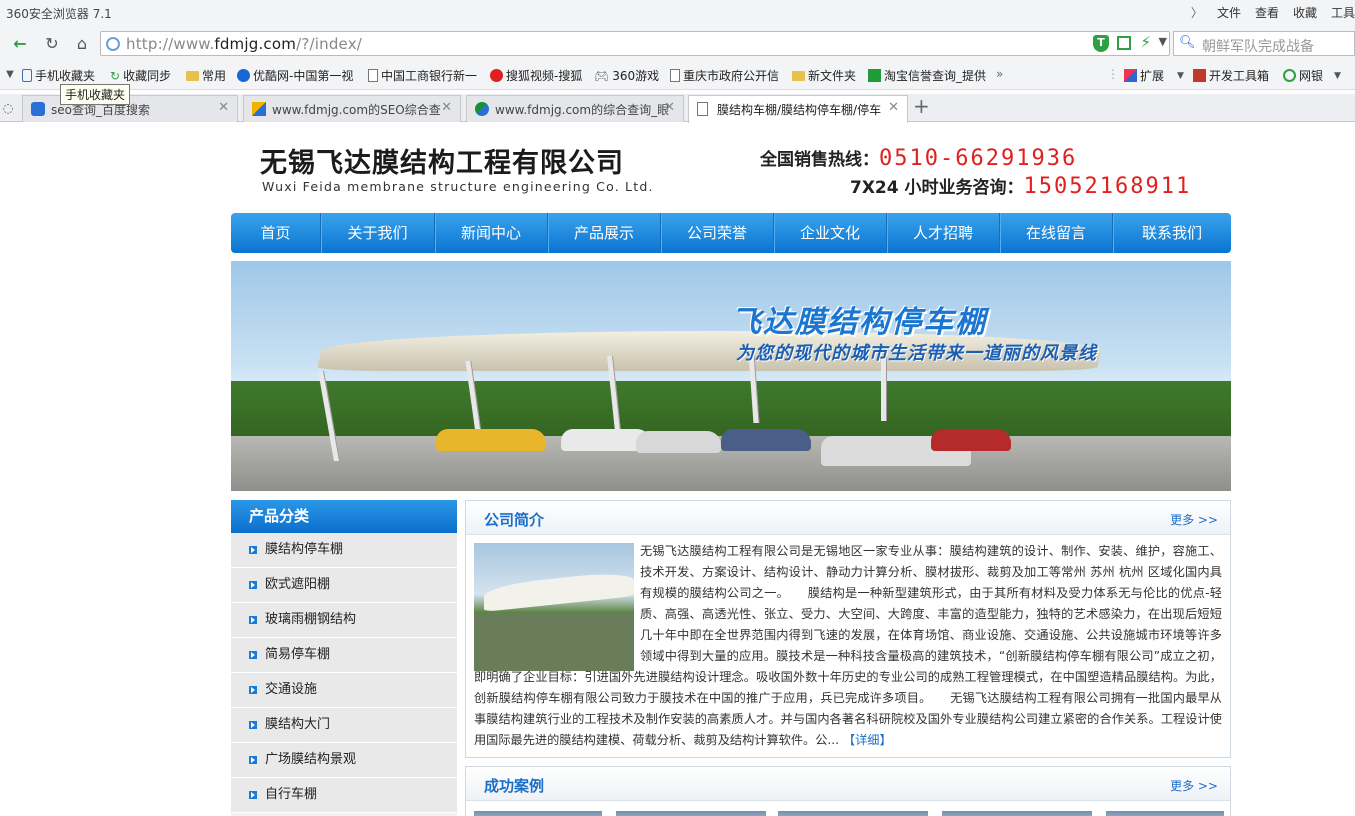 The image size is (1355, 816). What do you see at coordinates (52, 44) in the screenshot?
I see `reload-icon: ↻` at bounding box center [52, 44].